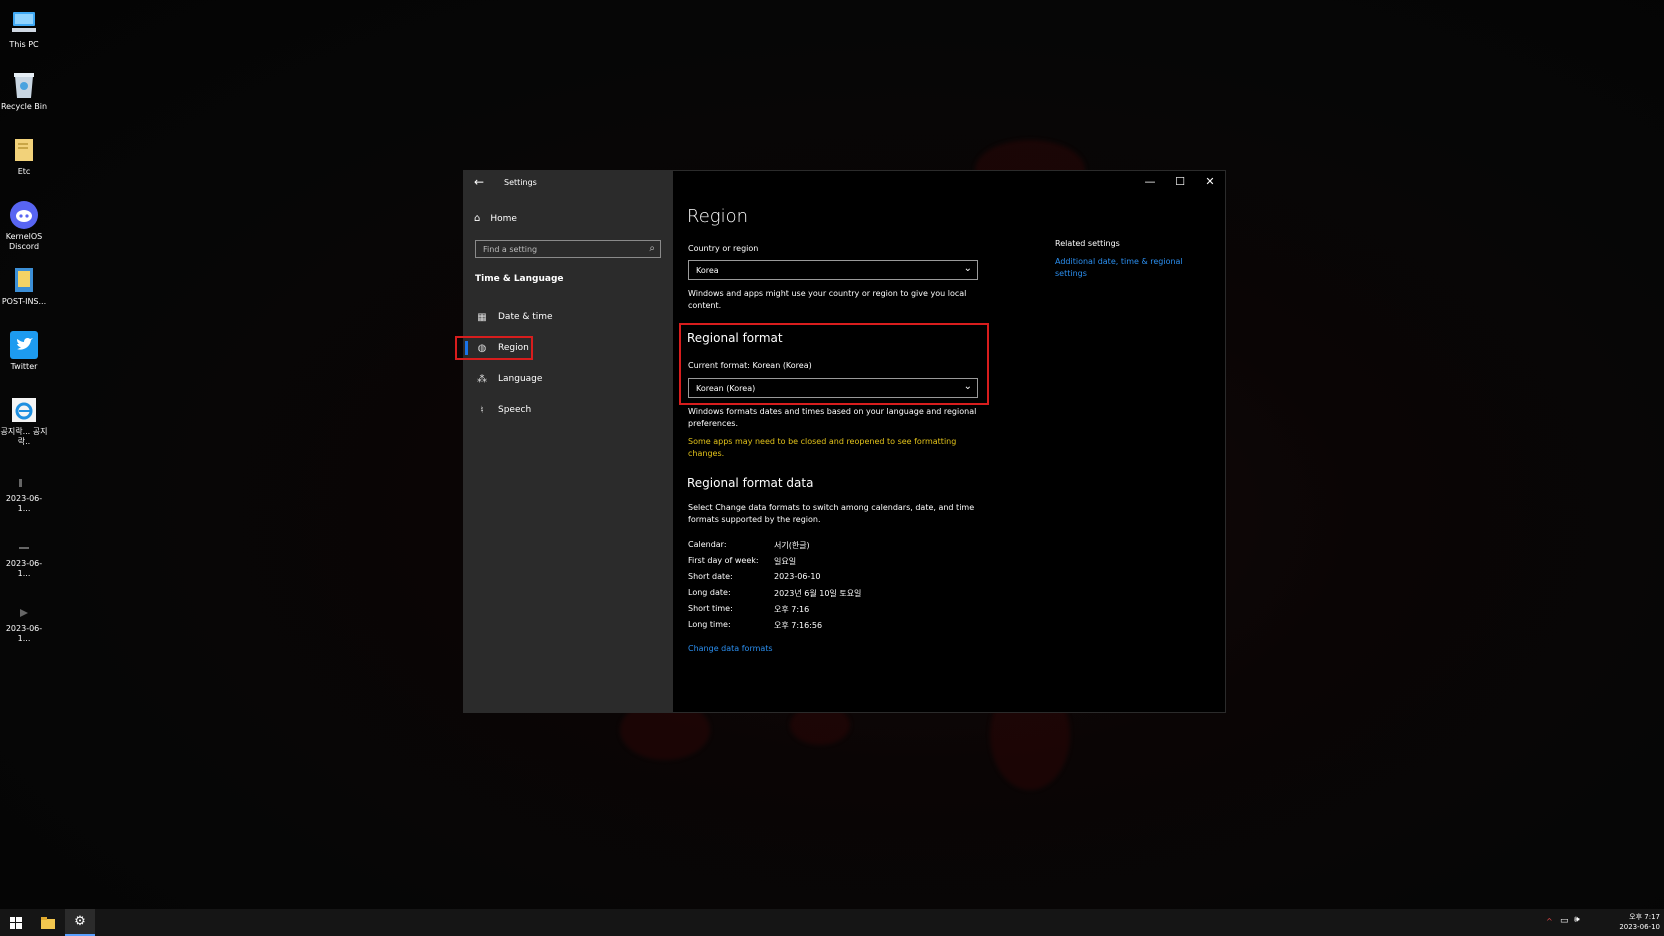  Describe the element at coordinates (798, 625) in the screenshot. I see `row-value: 오후 7:16:56` at that location.